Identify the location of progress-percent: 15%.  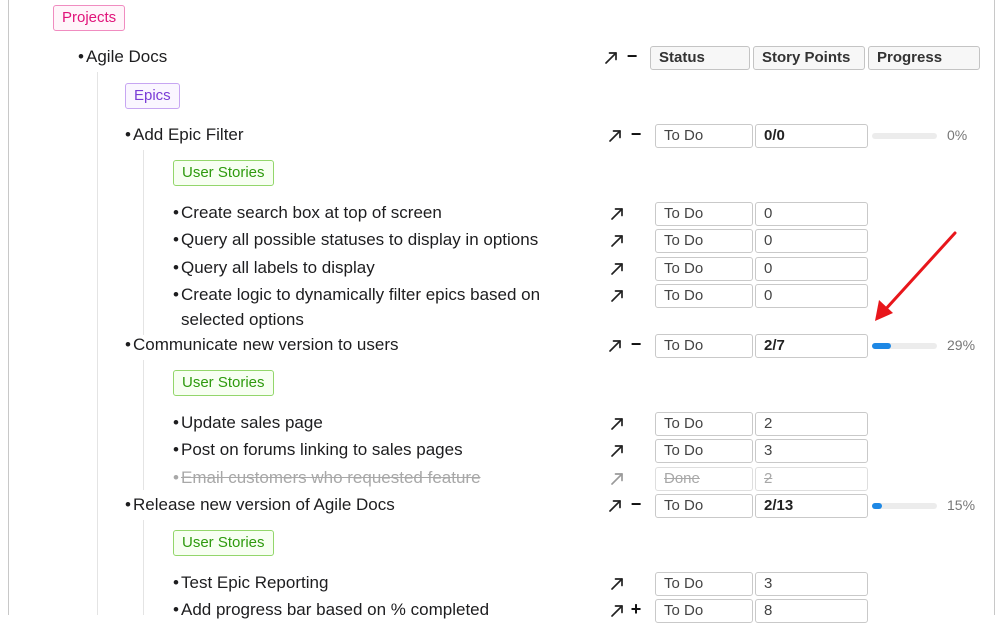
(961, 505).